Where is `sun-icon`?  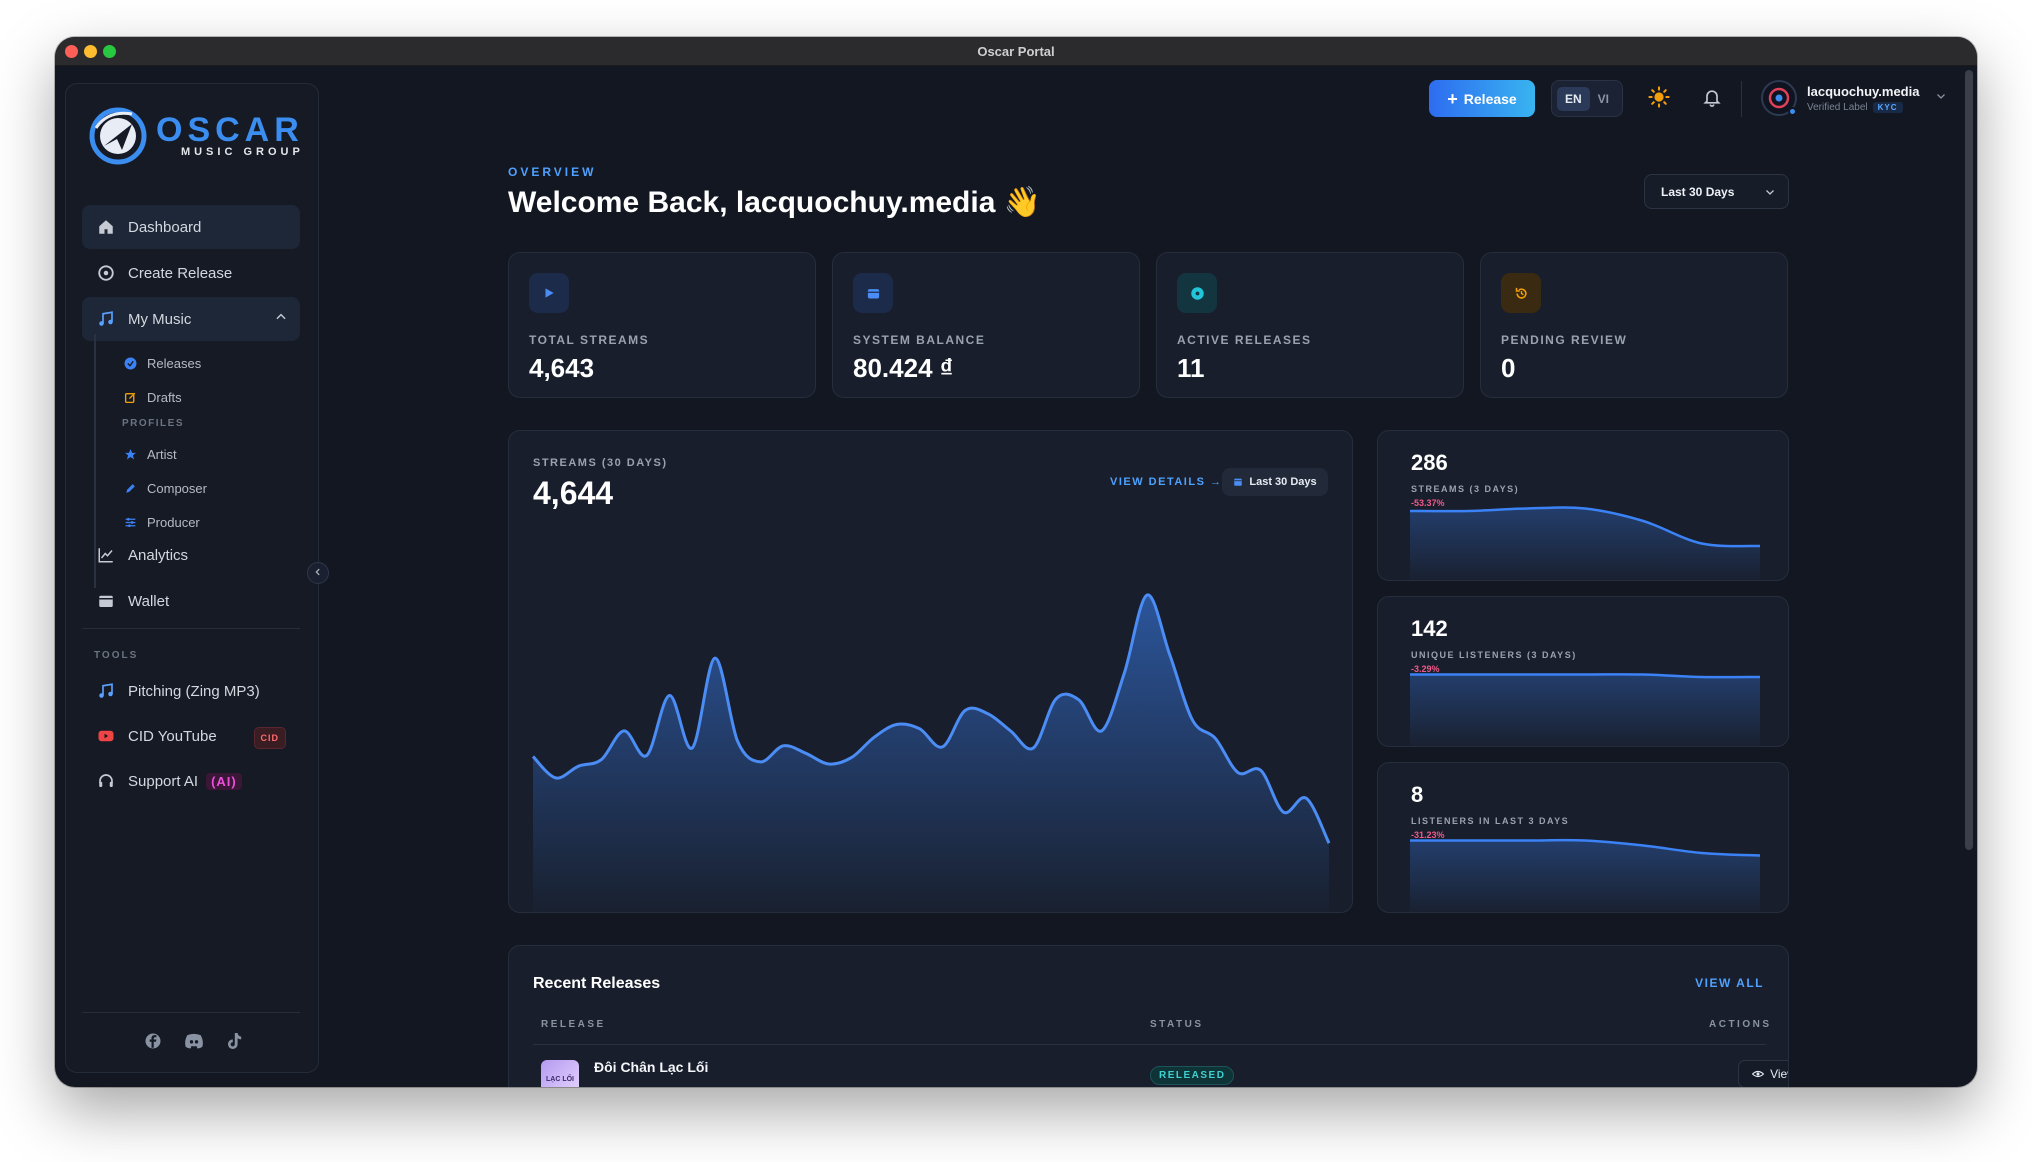 sun-icon is located at coordinates (1659, 99).